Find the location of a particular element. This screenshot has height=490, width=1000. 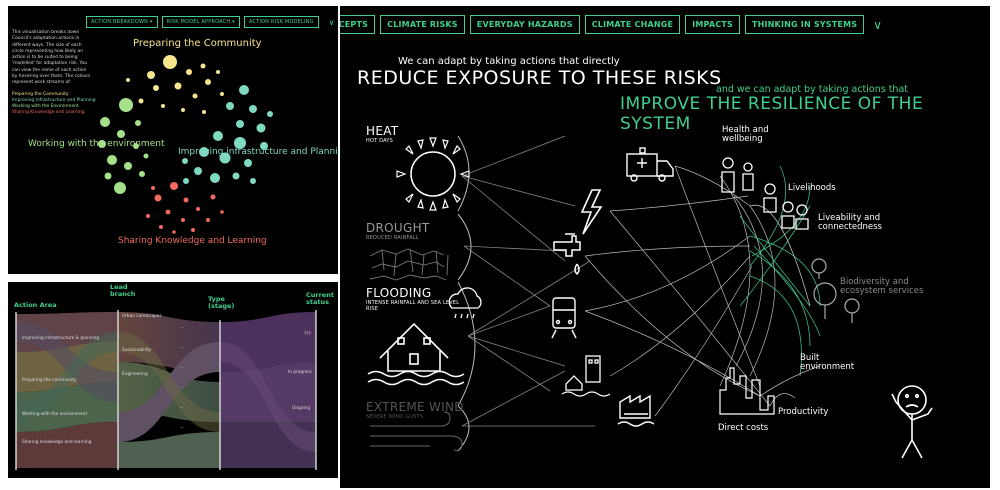

cluster-label-infrastructure: Improving infrastructure and Planning is located at coordinates (258, 152).